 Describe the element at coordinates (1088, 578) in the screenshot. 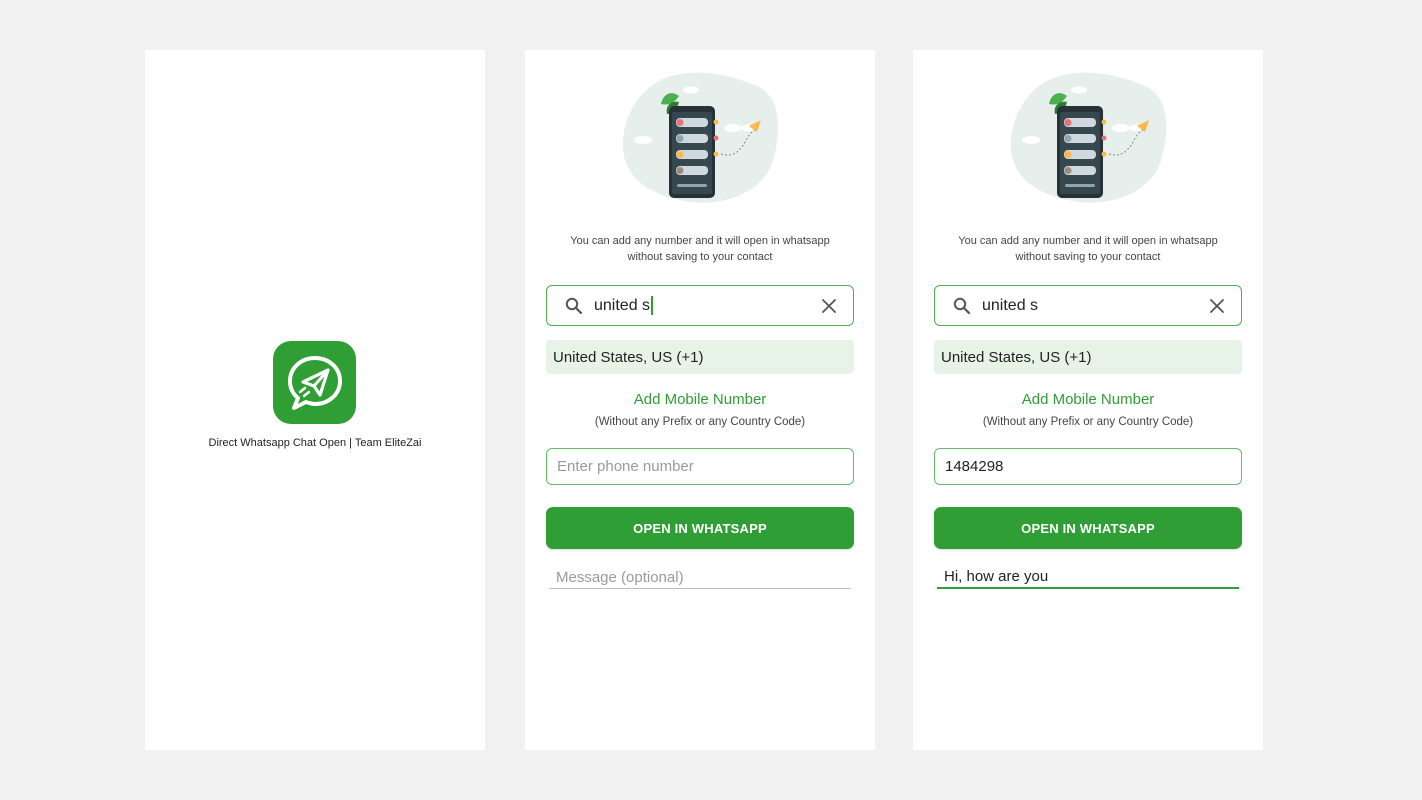

I see `message-input: Hi, how are you` at that location.